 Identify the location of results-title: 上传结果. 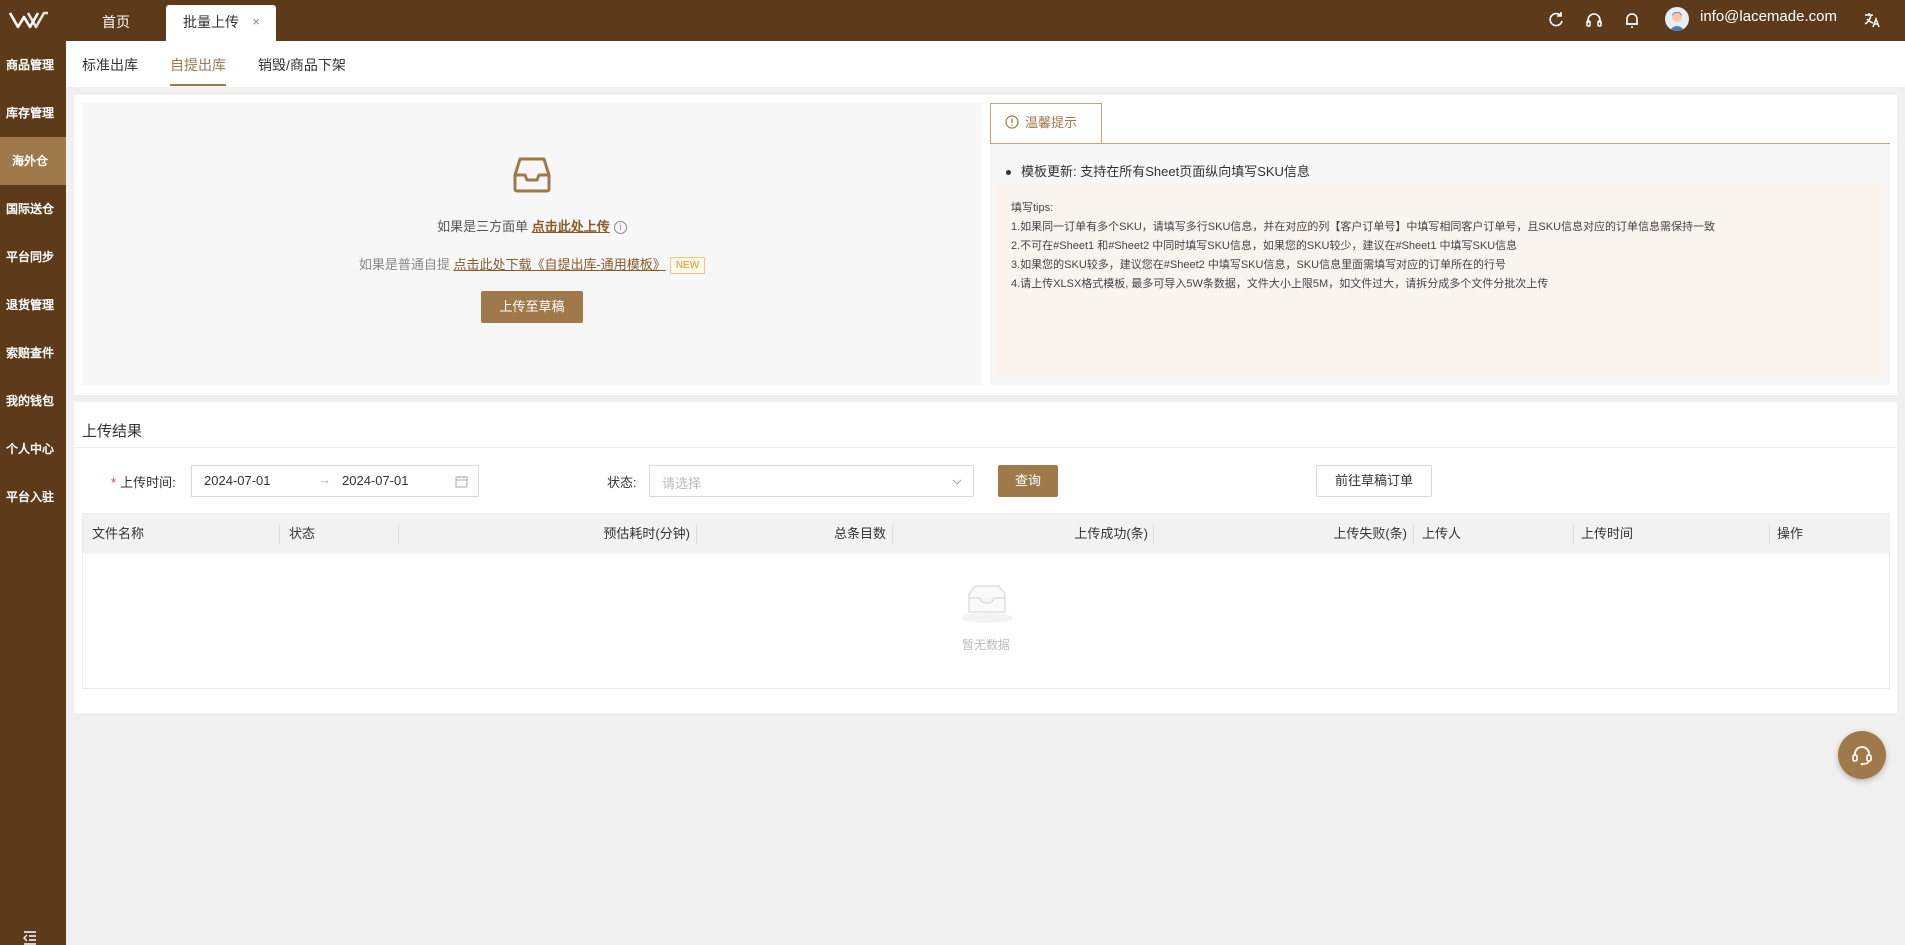
(112, 431).